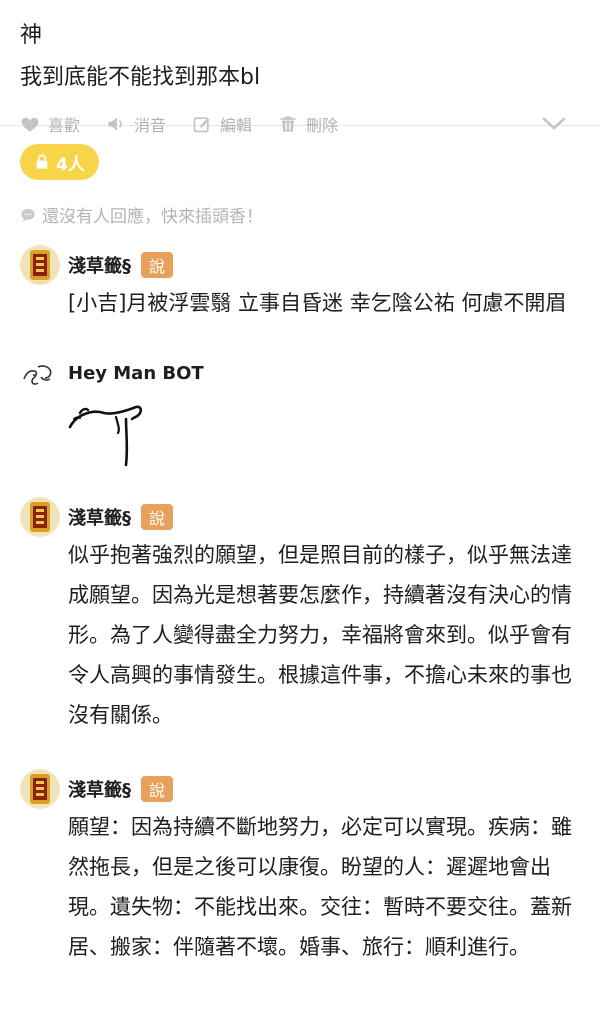 This screenshot has height=1024, width=600. What do you see at coordinates (115, 124) in the screenshot?
I see `speaker-icon` at bounding box center [115, 124].